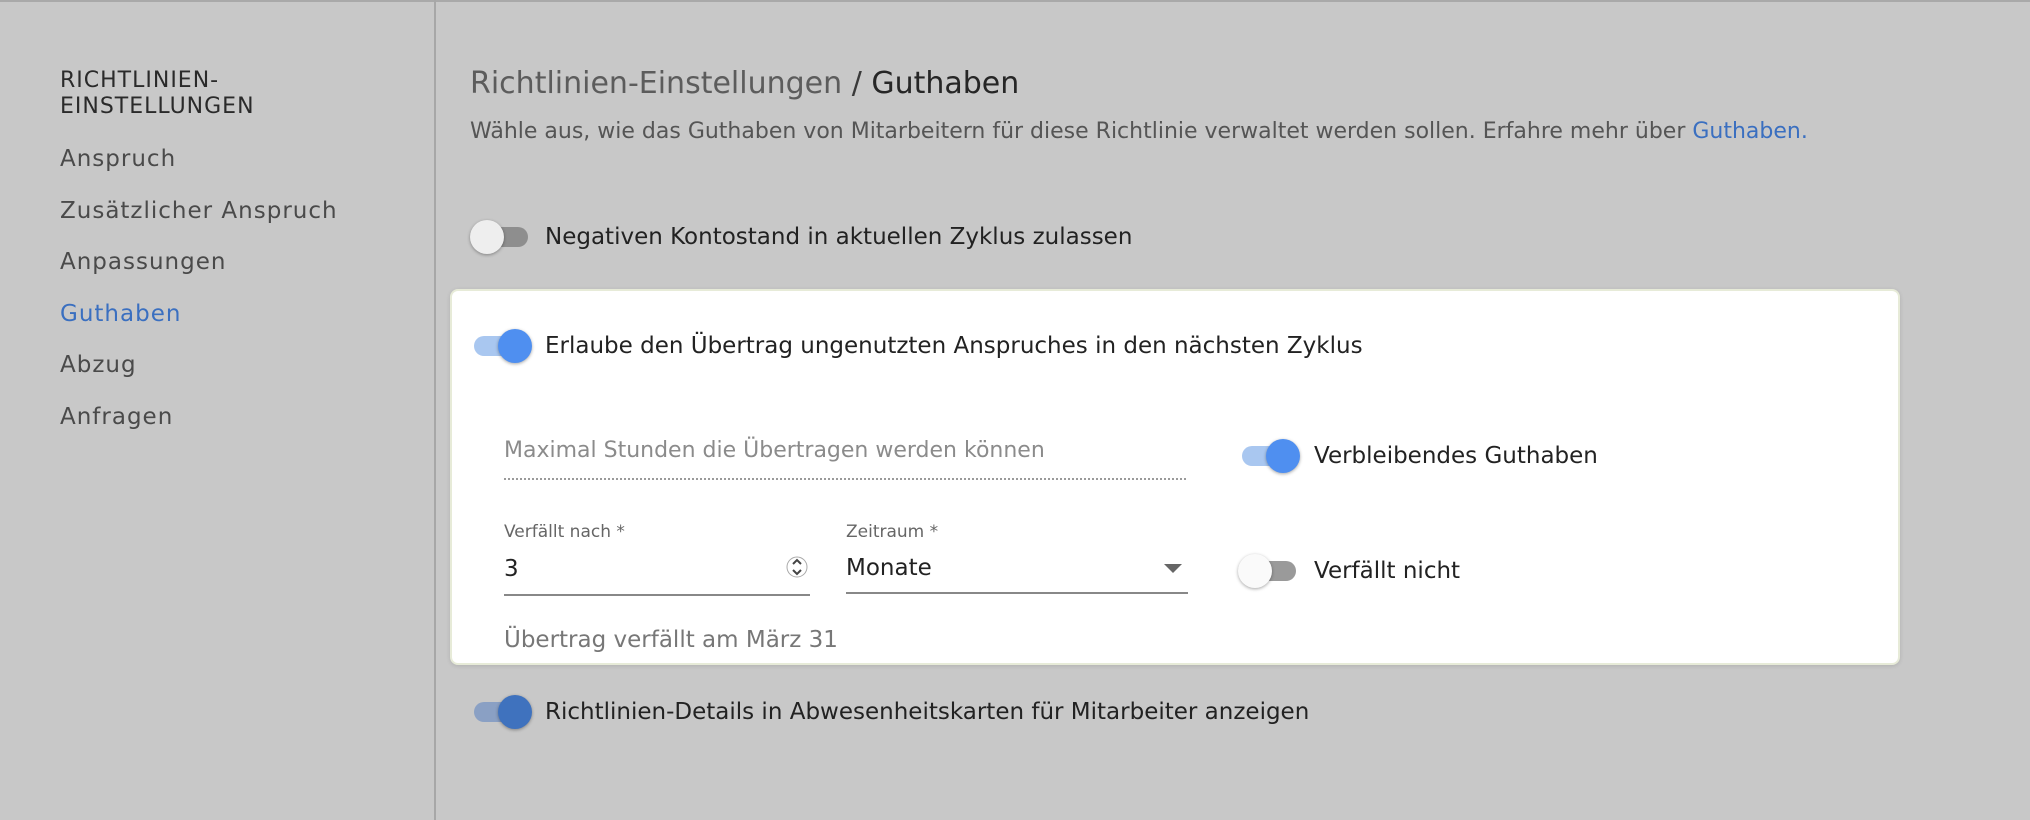  What do you see at coordinates (1387, 571) in the screenshot?
I see `never-expires-label: Verfällt nicht` at bounding box center [1387, 571].